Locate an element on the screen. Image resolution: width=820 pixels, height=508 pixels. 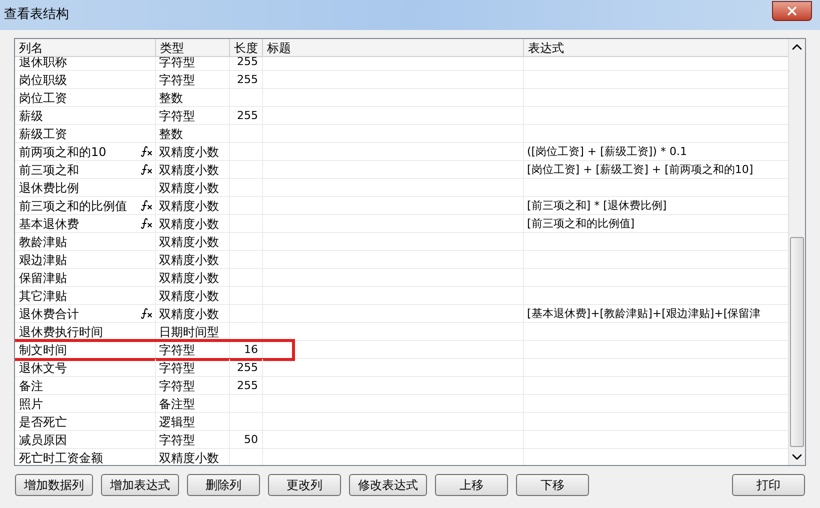
table-cell: 薪级工资 is located at coordinates (43, 134).